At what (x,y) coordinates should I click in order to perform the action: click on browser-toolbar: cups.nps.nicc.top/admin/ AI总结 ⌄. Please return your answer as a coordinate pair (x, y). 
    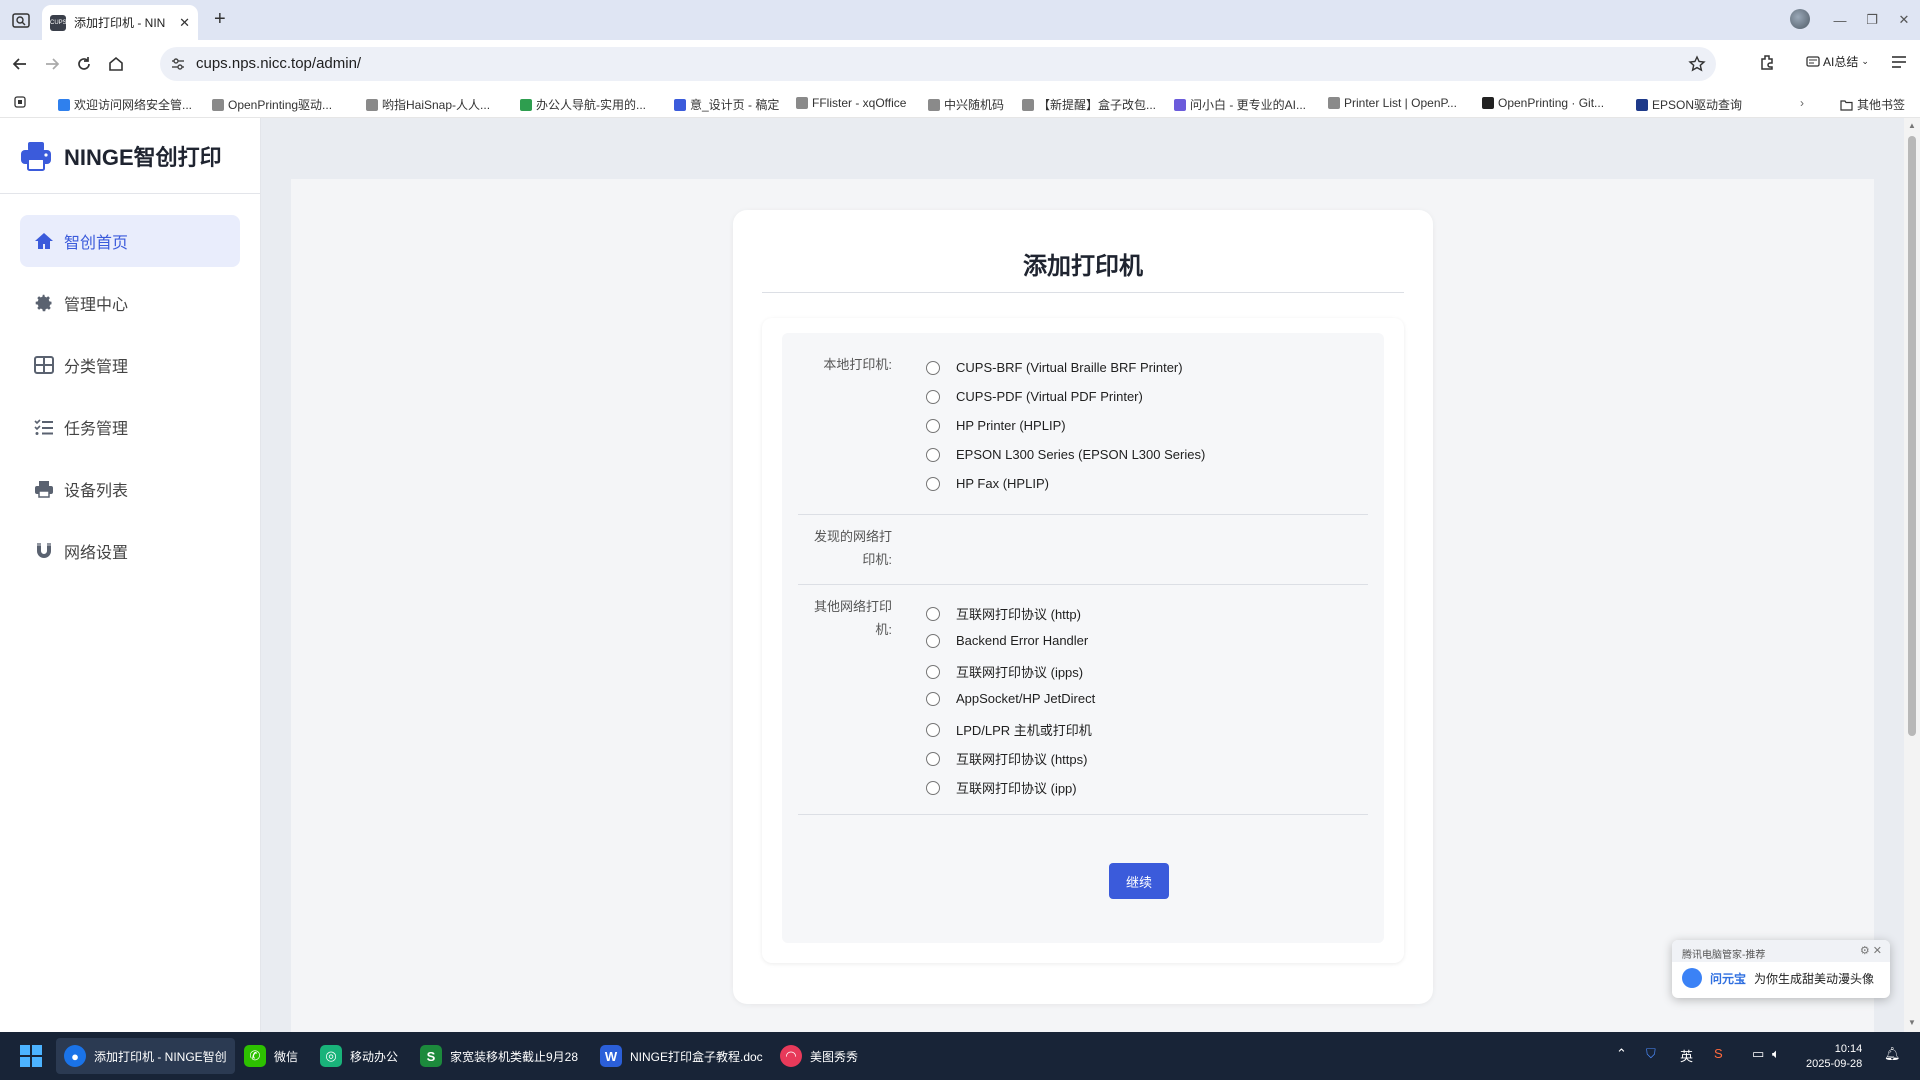
    Looking at the image, I should click on (960, 64).